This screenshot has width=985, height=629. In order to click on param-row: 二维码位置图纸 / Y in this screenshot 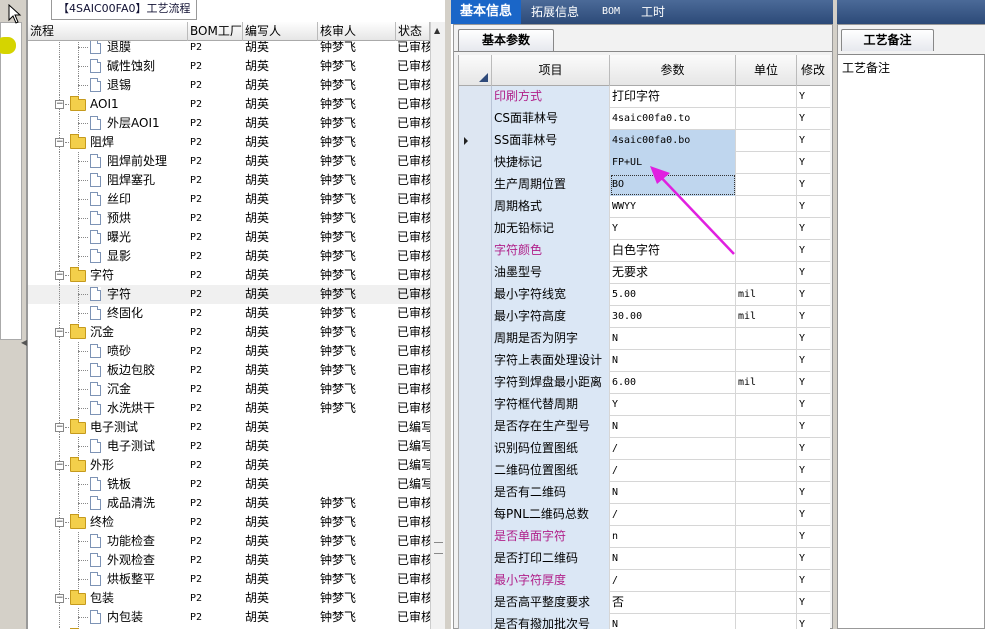, I will do `click(644, 471)`.